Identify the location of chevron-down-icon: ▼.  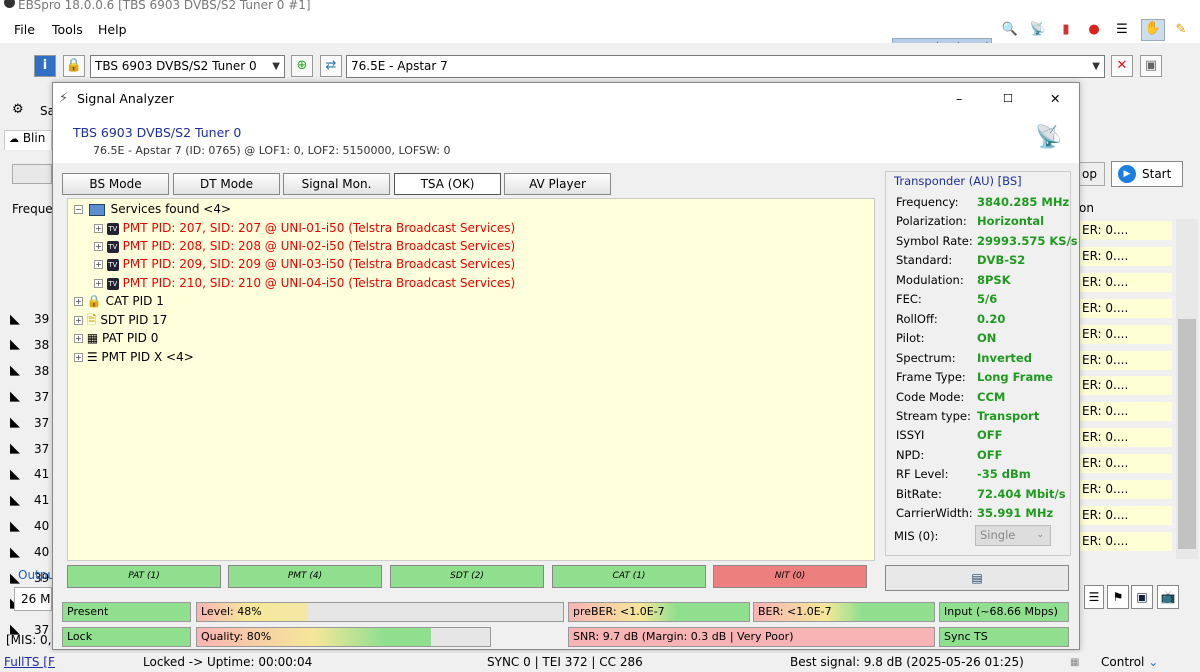
(1096, 66).